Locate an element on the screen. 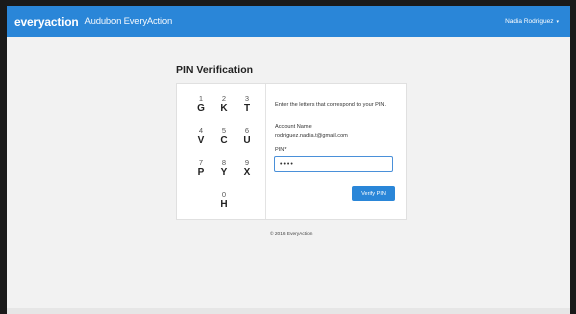 The width and height of the screenshot is (576, 314). key-letter: G is located at coordinates (201, 108).